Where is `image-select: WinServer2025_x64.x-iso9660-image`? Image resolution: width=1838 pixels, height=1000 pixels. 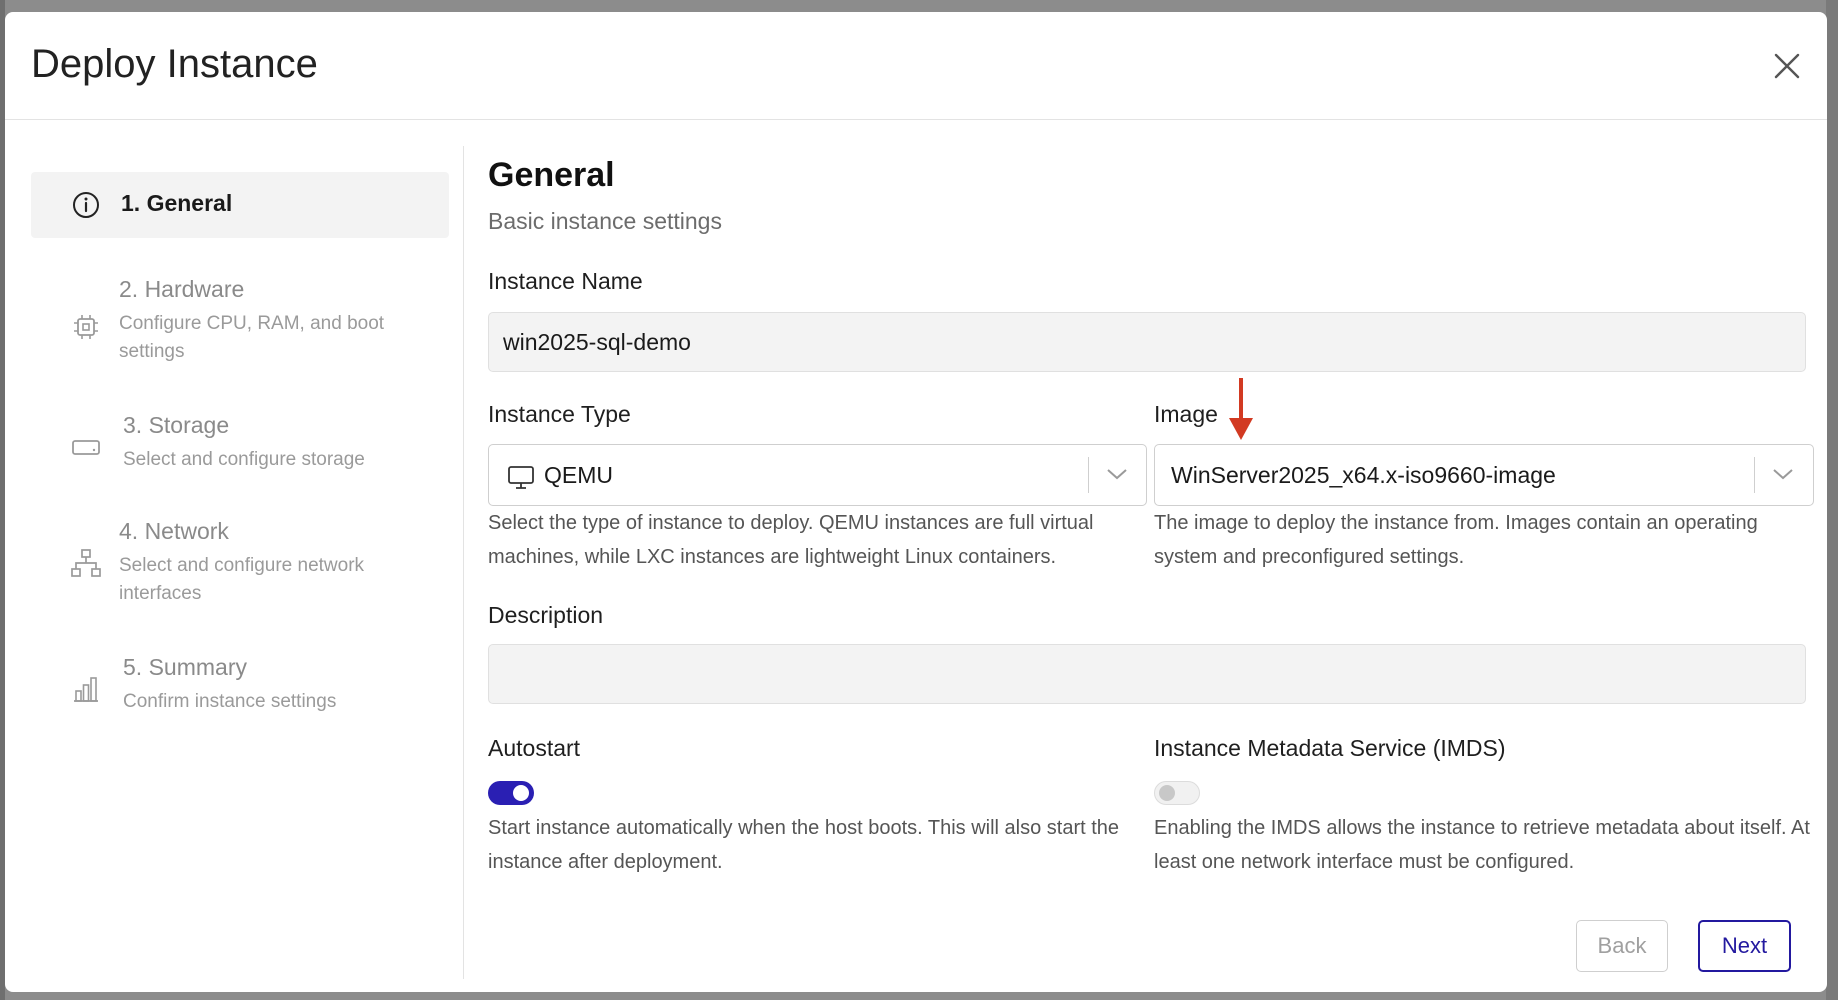
image-select: WinServer2025_x64.x-iso9660-image is located at coordinates (1484, 475).